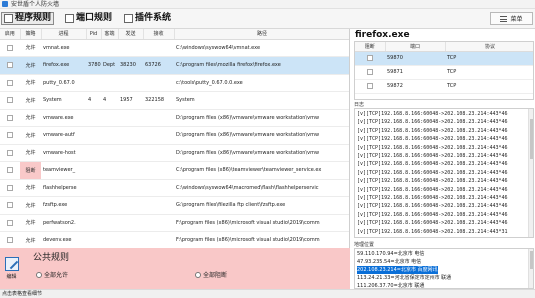 This screenshot has height=298, width=535. I want to click on table-row: 允许 vmnat.exe C:\windows\syswow64\vmnat.exe, so click(174, 48).